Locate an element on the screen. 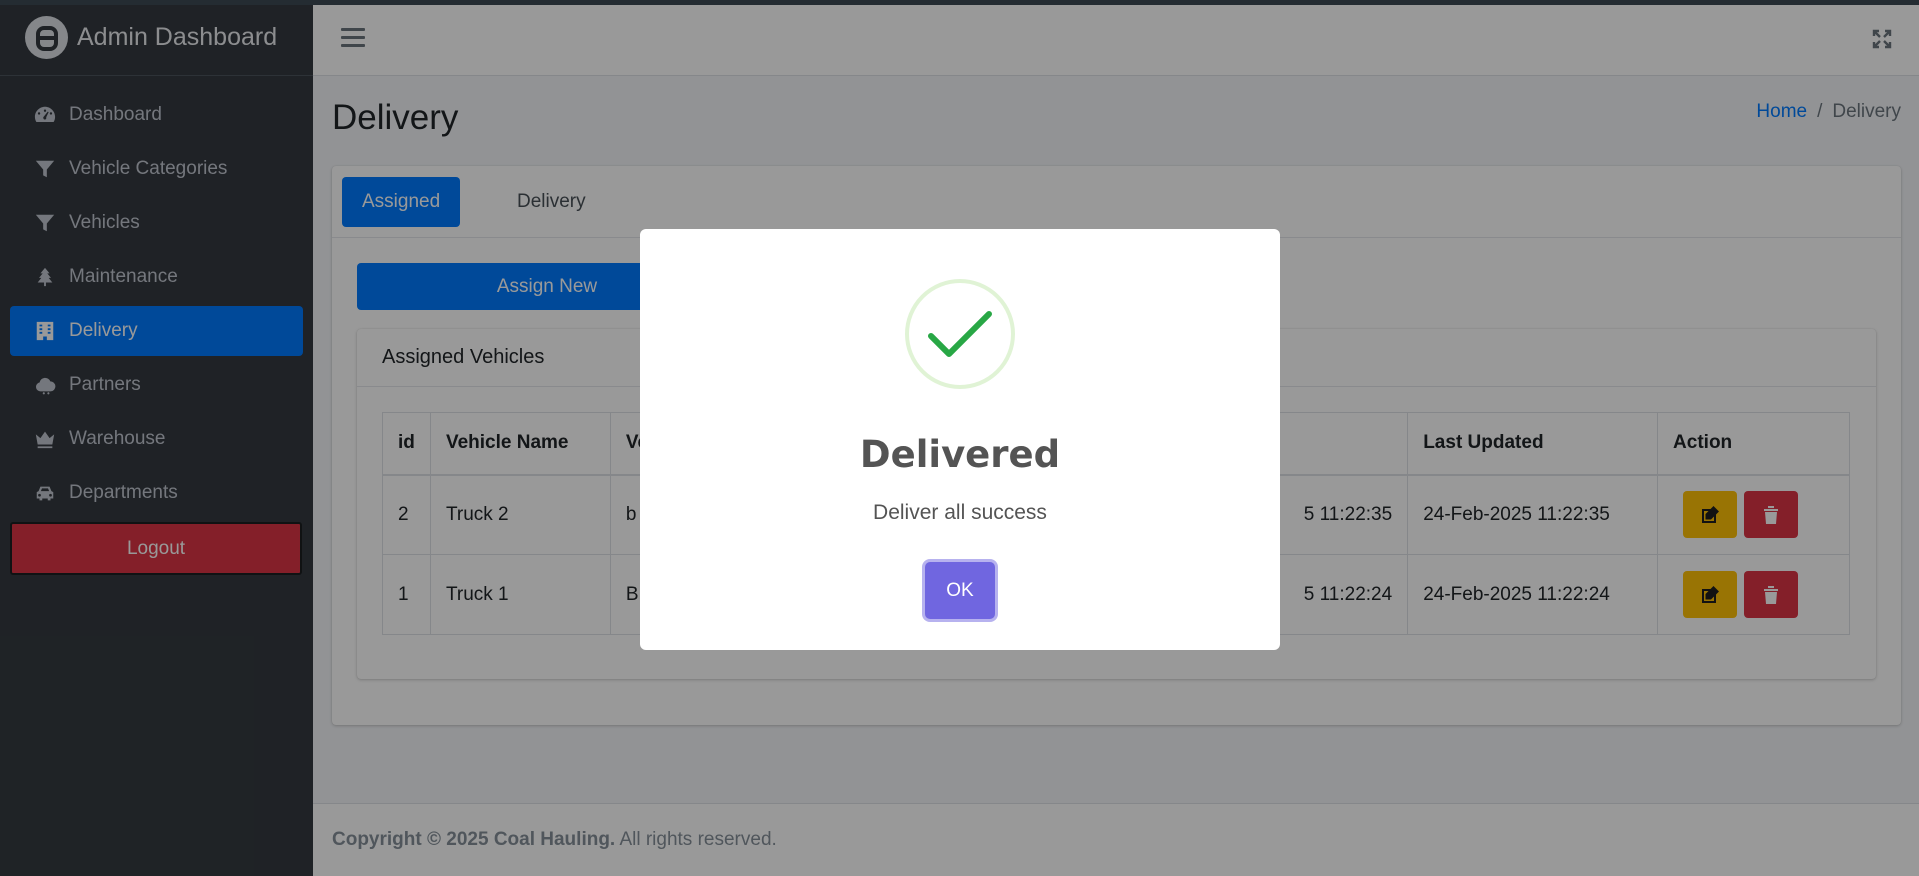 This screenshot has height=876, width=1919. dialog-title: Delivered is located at coordinates (960, 454).